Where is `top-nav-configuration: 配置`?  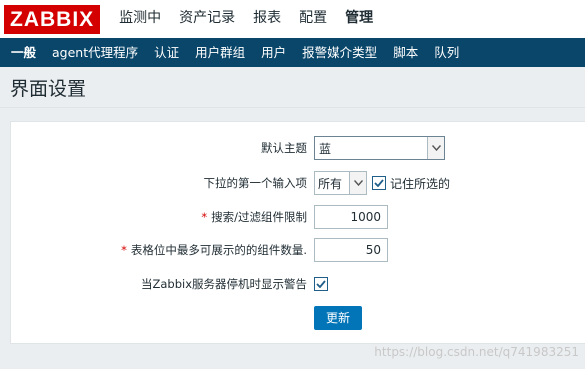 top-nav-configuration: 配置 is located at coordinates (313, 19).